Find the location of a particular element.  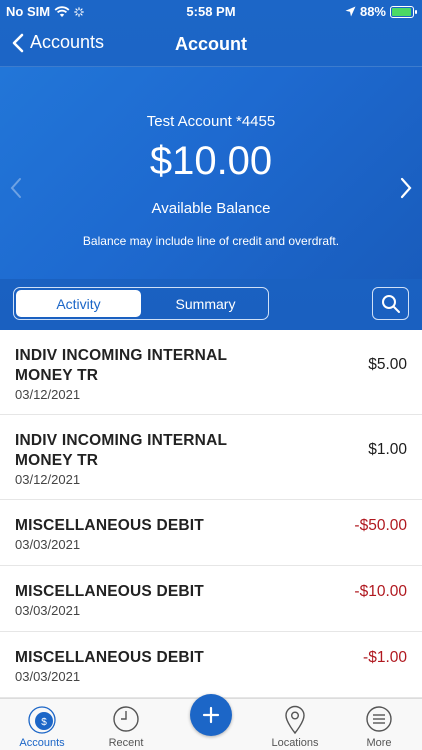

search-icon is located at coordinates (390, 303).